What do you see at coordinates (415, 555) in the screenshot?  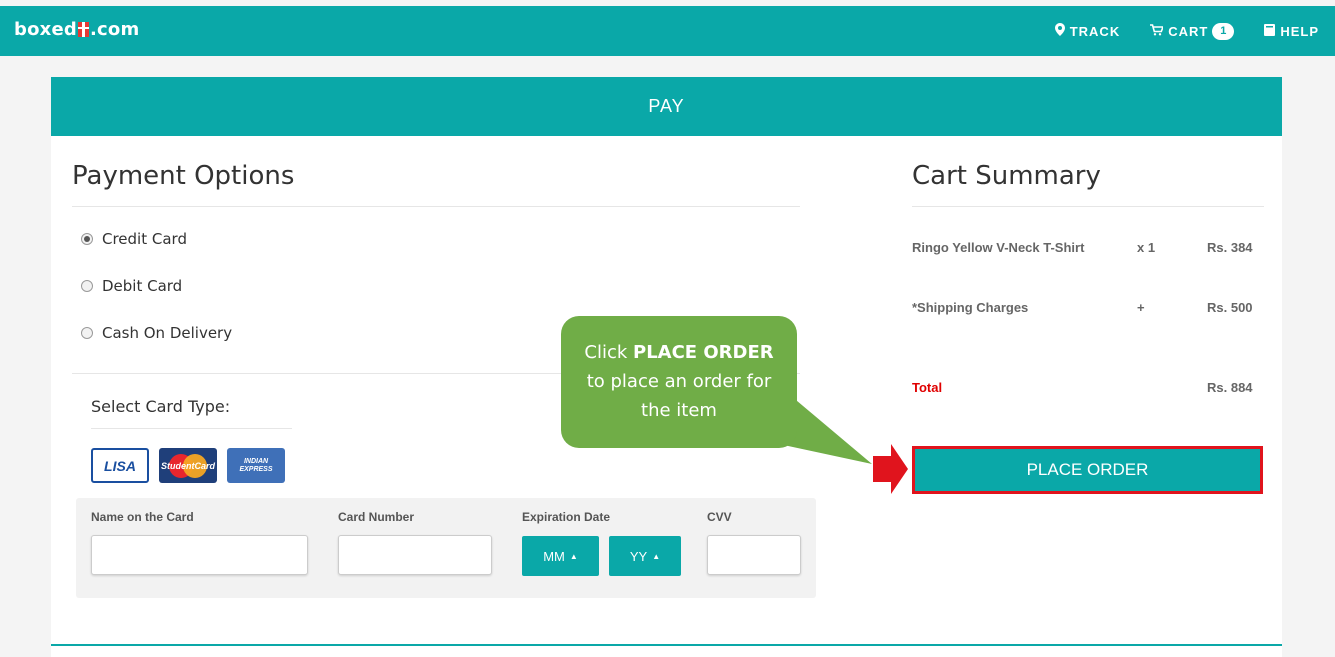 I see `card-number-input` at bounding box center [415, 555].